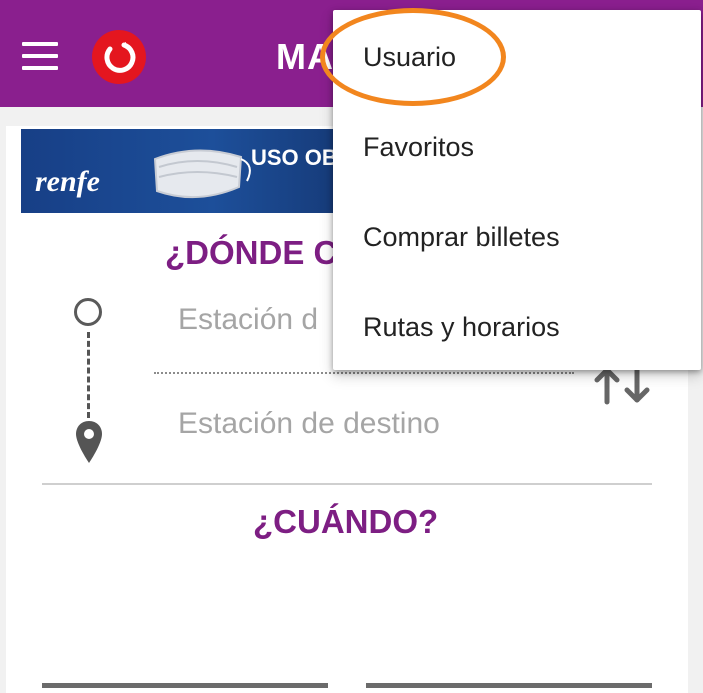 The width and height of the screenshot is (703, 693). Describe the element at coordinates (309, 424) in the screenshot. I see `destination-station-input: Estación de destino` at that location.